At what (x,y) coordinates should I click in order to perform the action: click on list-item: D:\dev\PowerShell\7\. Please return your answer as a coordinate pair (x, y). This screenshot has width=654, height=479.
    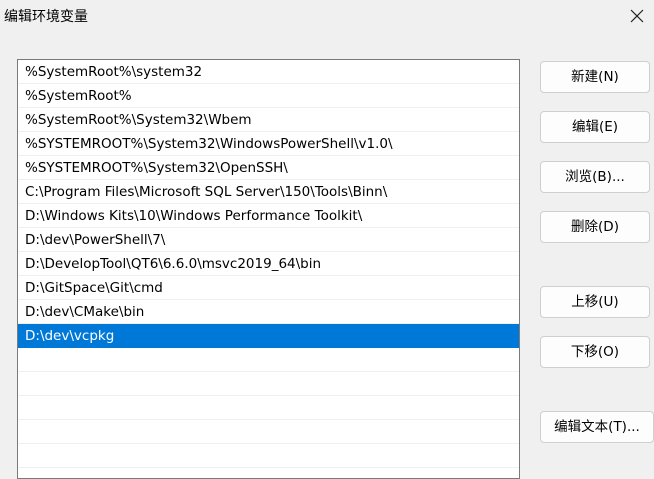
    Looking at the image, I should click on (268, 240).